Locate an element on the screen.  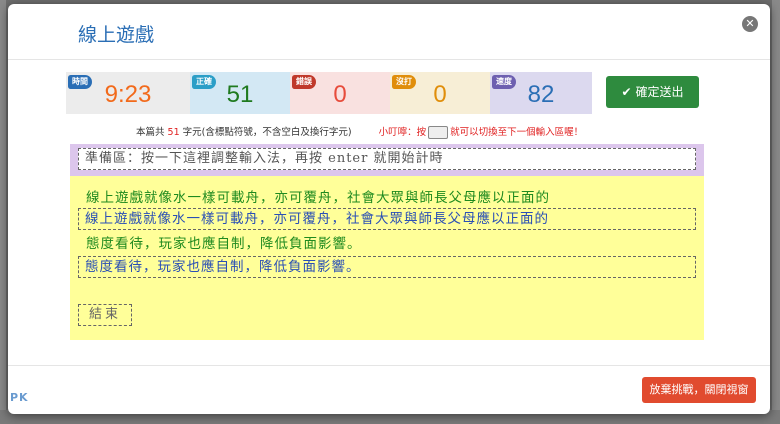
info-suffix: 字元(含標點符號，不含空白及換行字元) is located at coordinates (267, 132).